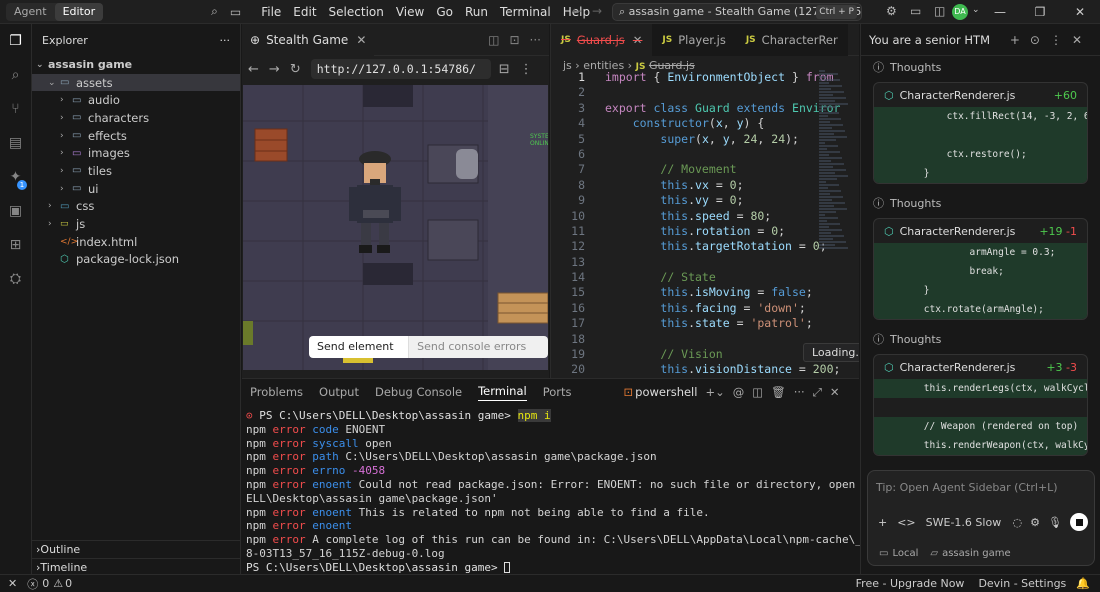 The height and width of the screenshot is (592, 1100). What do you see at coordinates (701, 262) in the screenshot?
I see `code-line: 13` at bounding box center [701, 262].